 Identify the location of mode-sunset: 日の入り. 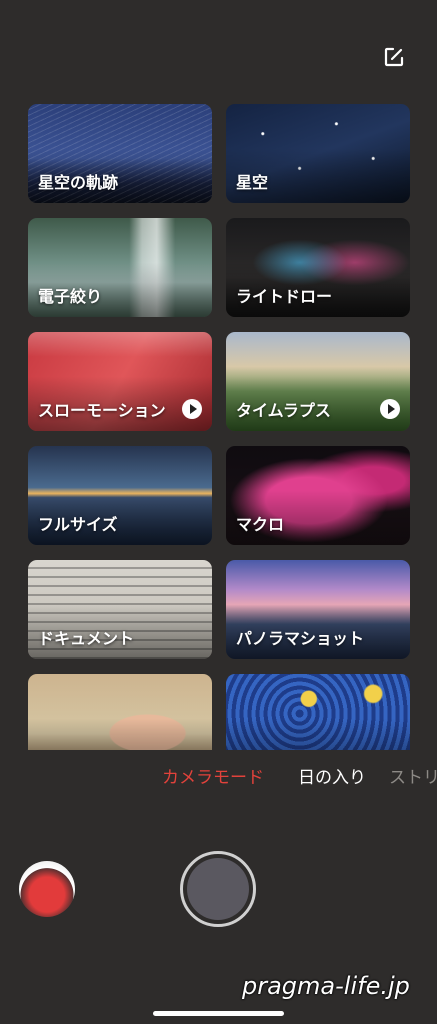
(332, 775).